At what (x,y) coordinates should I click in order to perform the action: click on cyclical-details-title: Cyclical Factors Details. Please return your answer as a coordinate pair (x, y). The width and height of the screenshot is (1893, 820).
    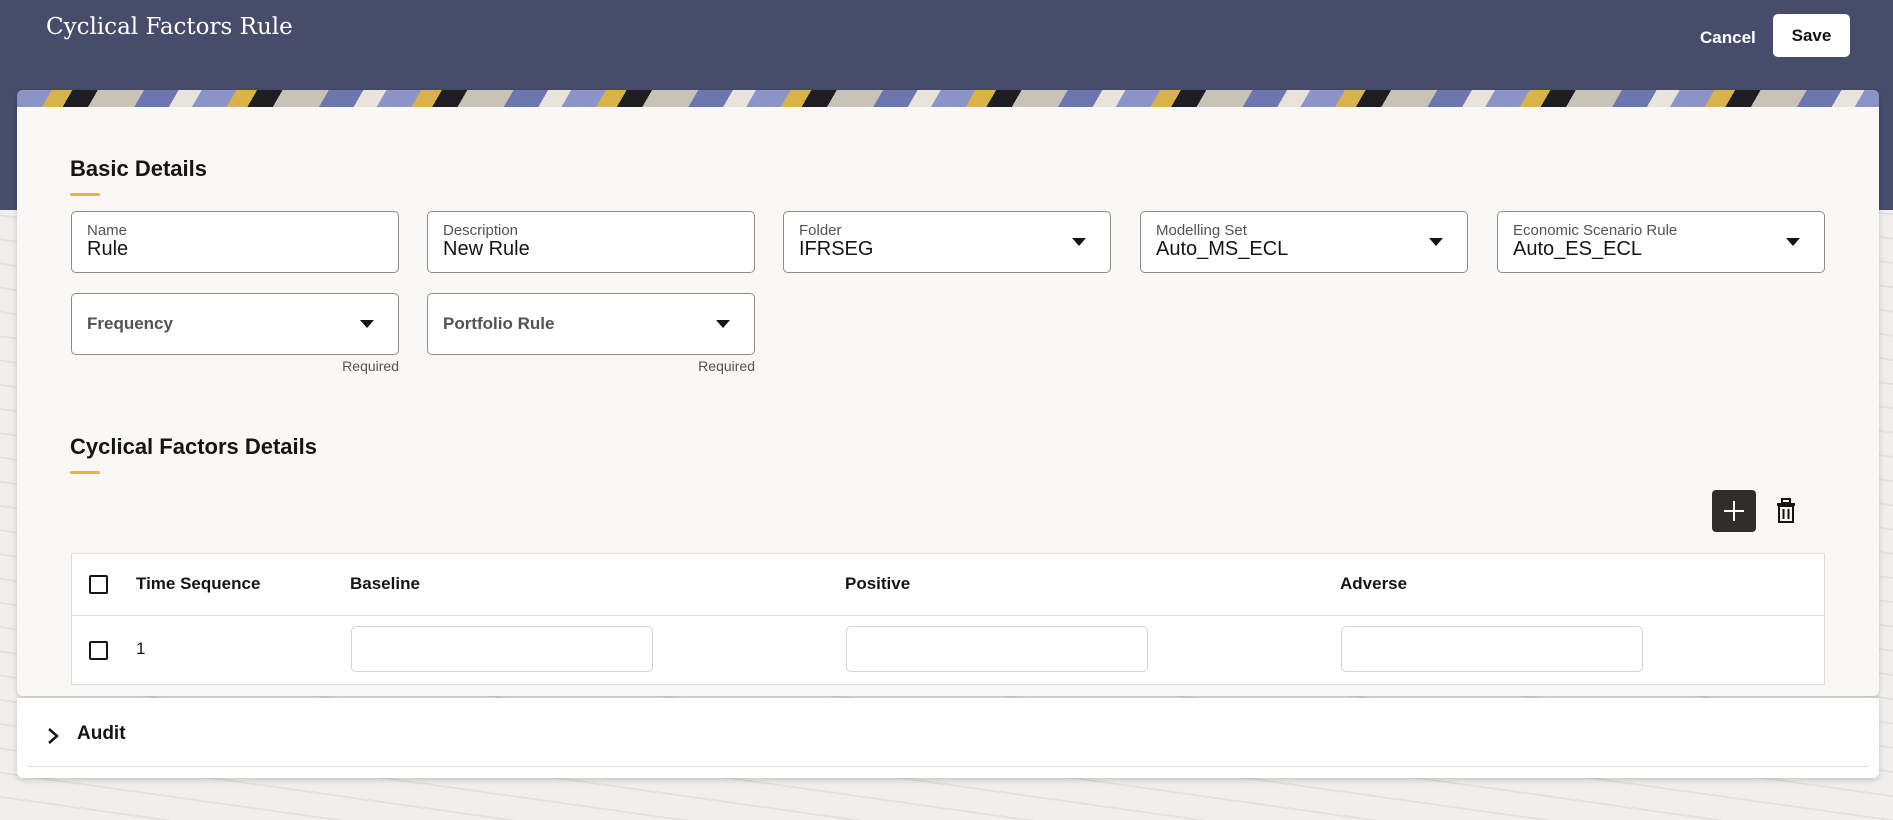
    Looking at the image, I should click on (194, 446).